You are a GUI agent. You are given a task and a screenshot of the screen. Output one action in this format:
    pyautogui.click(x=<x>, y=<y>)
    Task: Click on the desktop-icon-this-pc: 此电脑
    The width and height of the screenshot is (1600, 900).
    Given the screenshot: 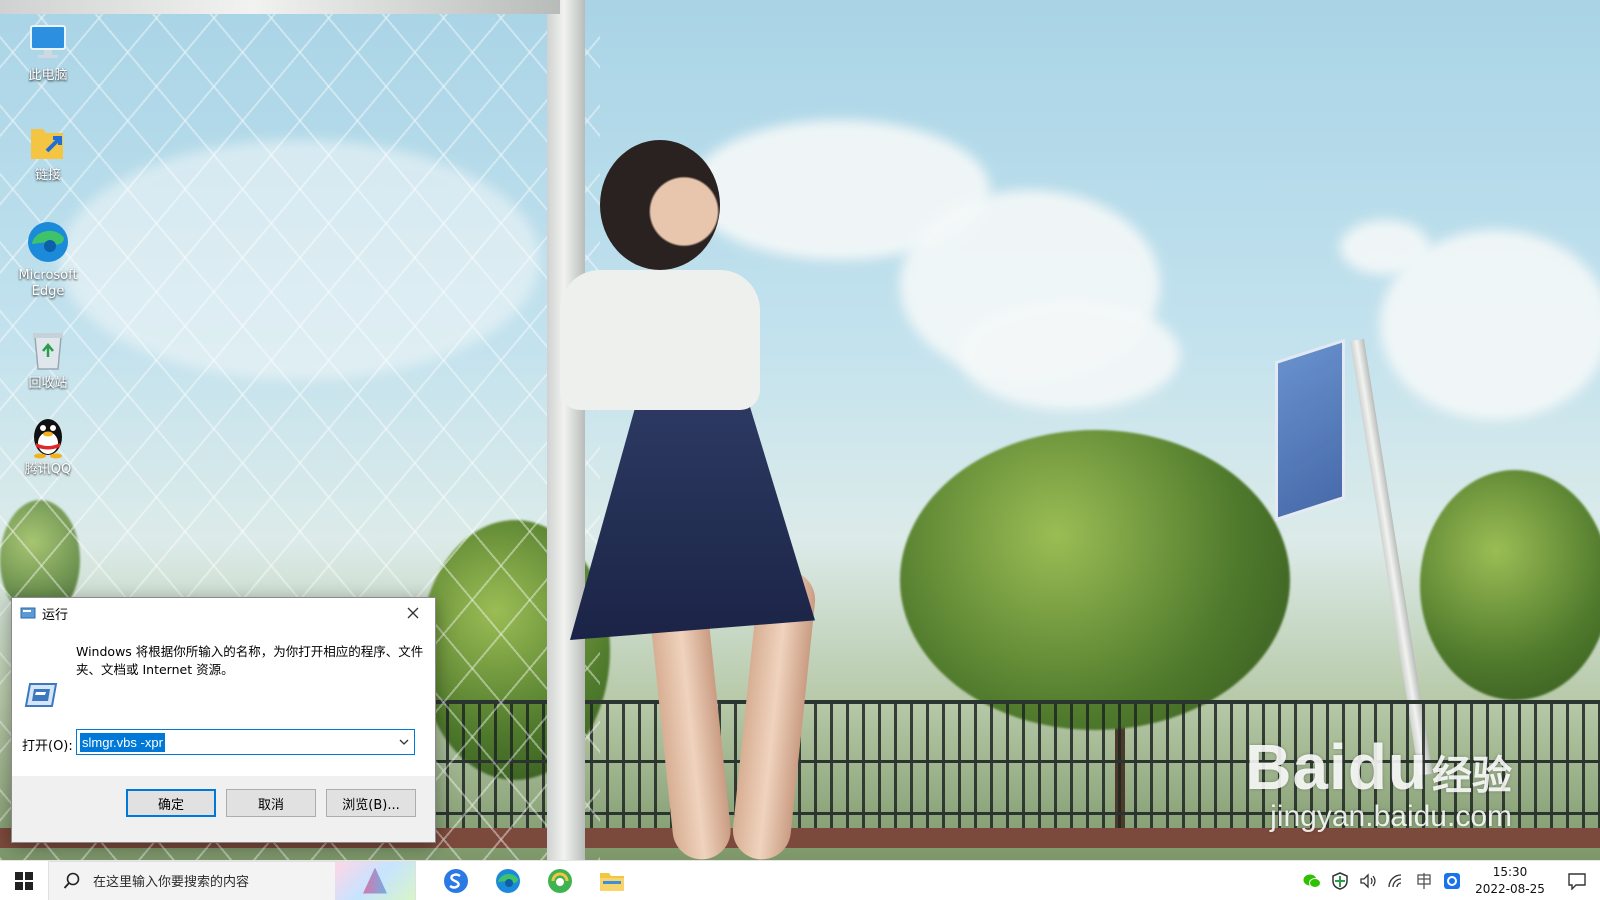 What is the action you would take?
    pyautogui.click(x=48, y=52)
    